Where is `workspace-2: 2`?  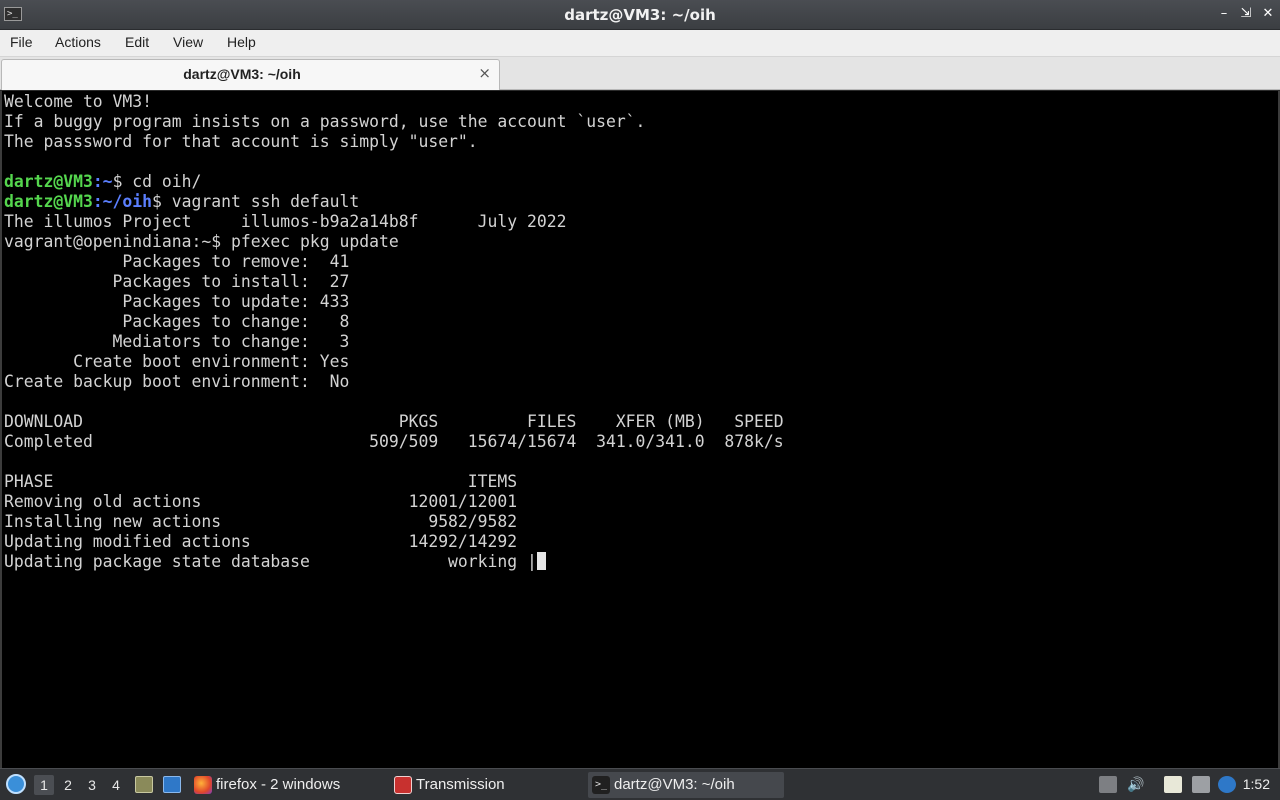 workspace-2: 2 is located at coordinates (68, 785).